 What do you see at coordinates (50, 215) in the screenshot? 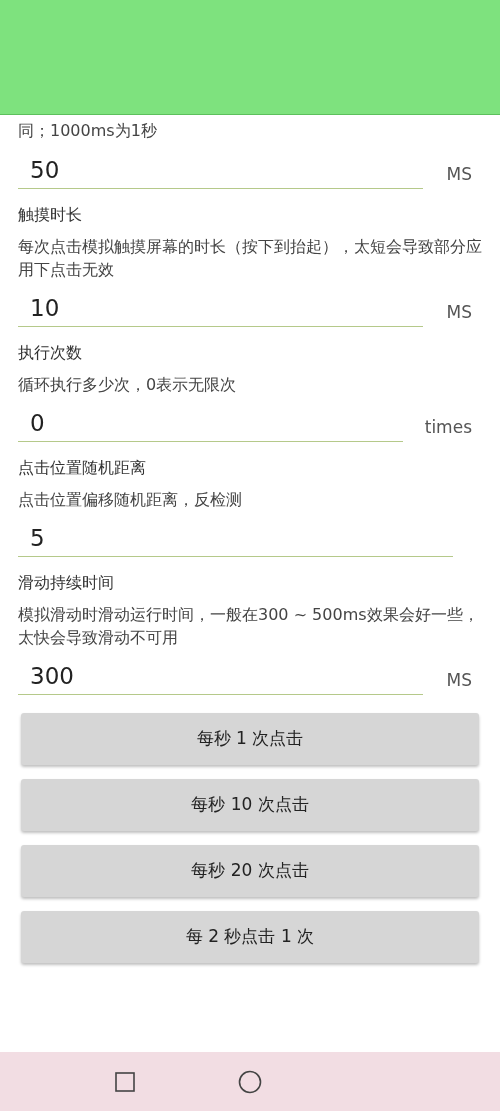
I see `setting-title: 触摸时长` at bounding box center [50, 215].